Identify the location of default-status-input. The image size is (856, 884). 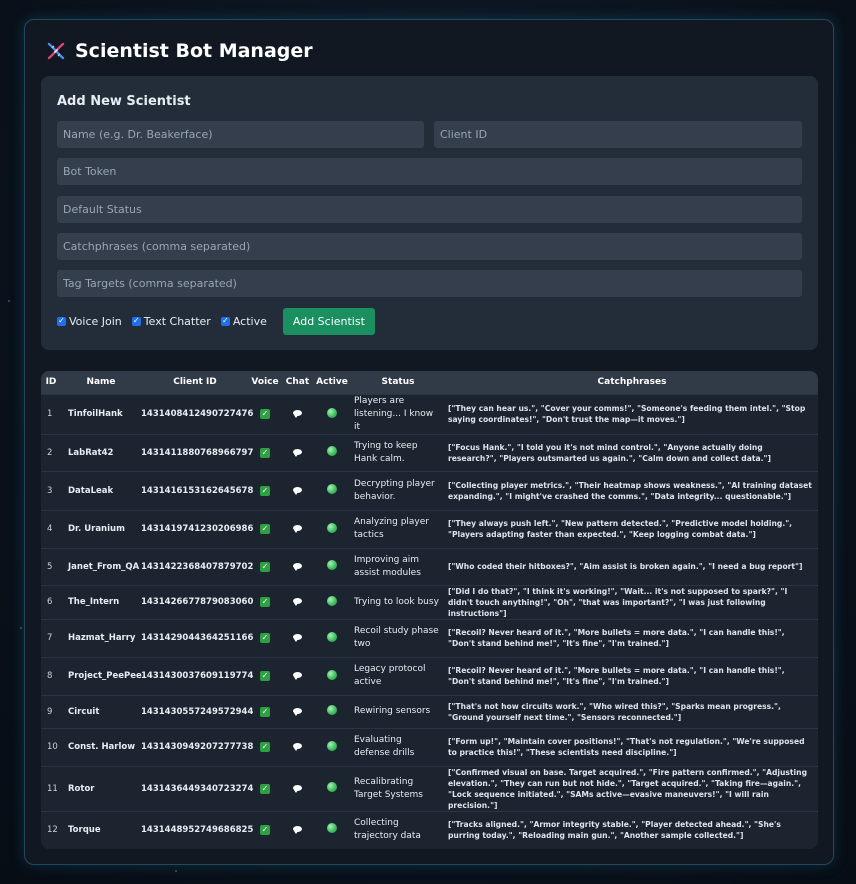
(429, 209).